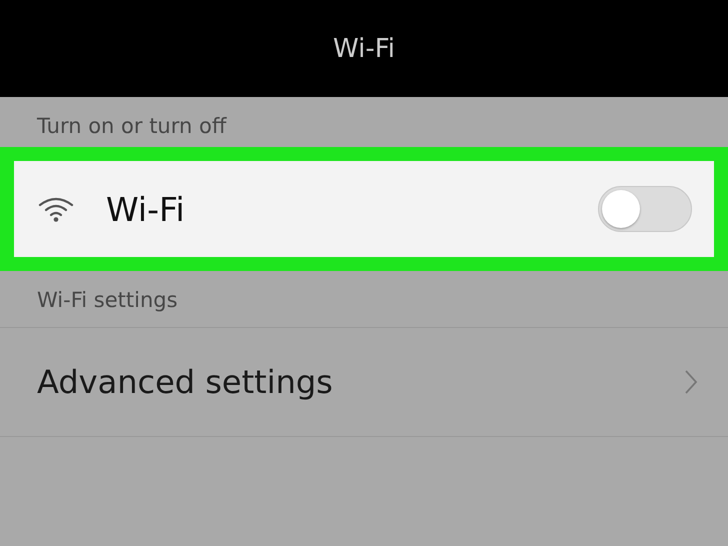 The image size is (728, 546). I want to click on screen-title: Wi-Fi, so click(364, 49).